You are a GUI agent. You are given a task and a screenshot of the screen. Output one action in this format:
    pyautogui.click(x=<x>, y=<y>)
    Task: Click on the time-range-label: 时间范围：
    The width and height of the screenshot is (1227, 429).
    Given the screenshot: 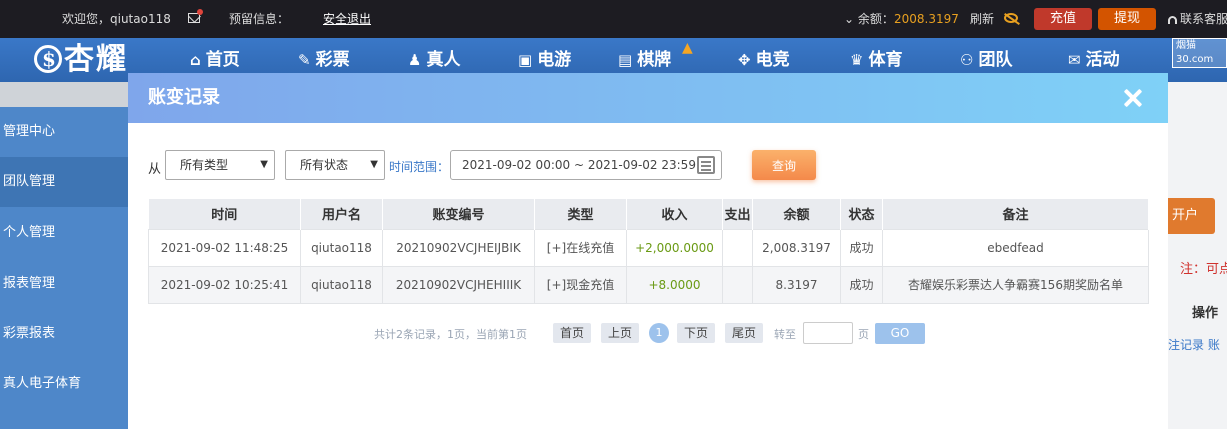 What is the action you would take?
    pyautogui.click(x=419, y=167)
    